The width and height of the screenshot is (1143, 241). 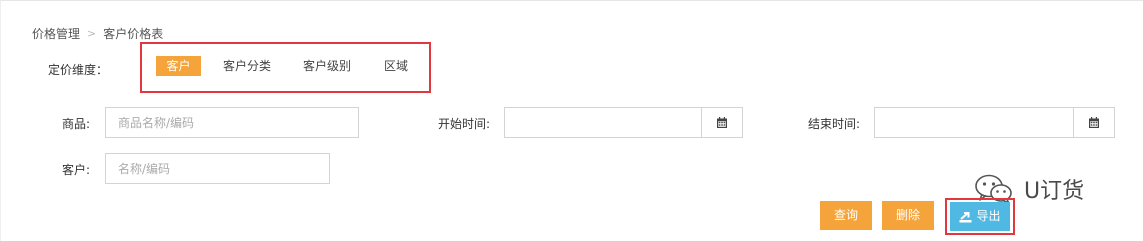 I want to click on customer-label: 客户:, so click(x=76, y=170).